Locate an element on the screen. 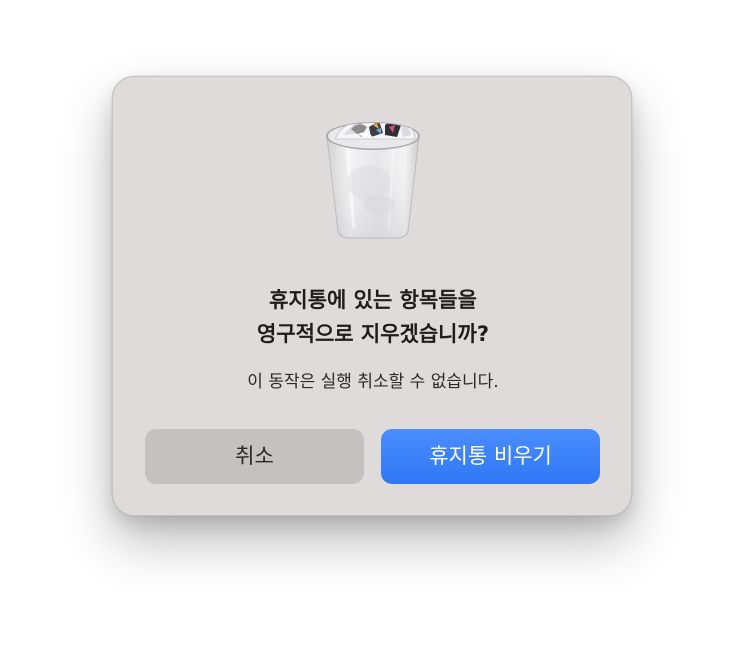 Image resolution: width=744 pixels, height=664 pixels. cancel-button: 취소 is located at coordinates (254, 456).